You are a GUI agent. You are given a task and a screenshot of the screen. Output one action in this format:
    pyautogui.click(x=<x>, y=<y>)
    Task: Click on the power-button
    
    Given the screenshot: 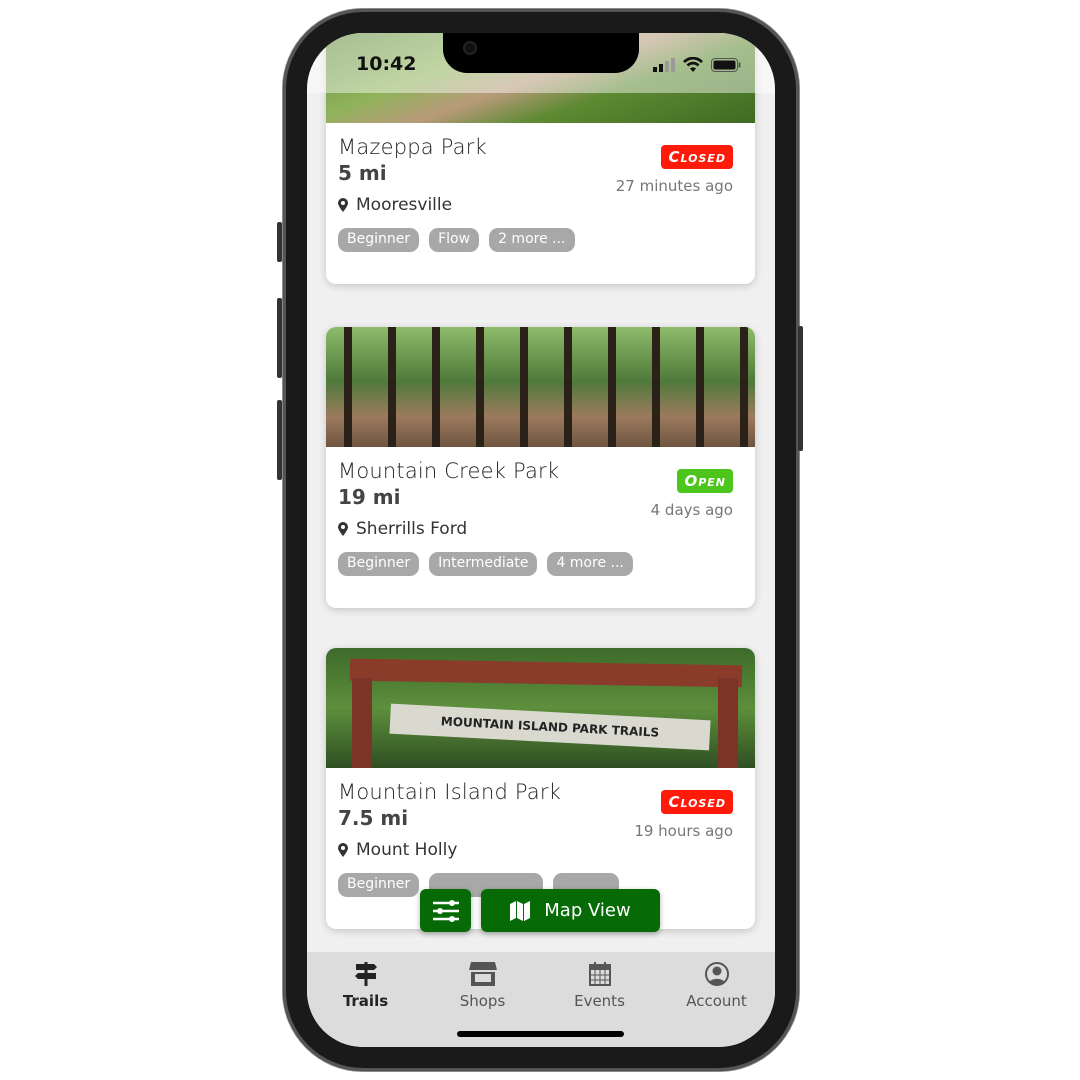 What is the action you would take?
    pyautogui.click(x=800, y=388)
    